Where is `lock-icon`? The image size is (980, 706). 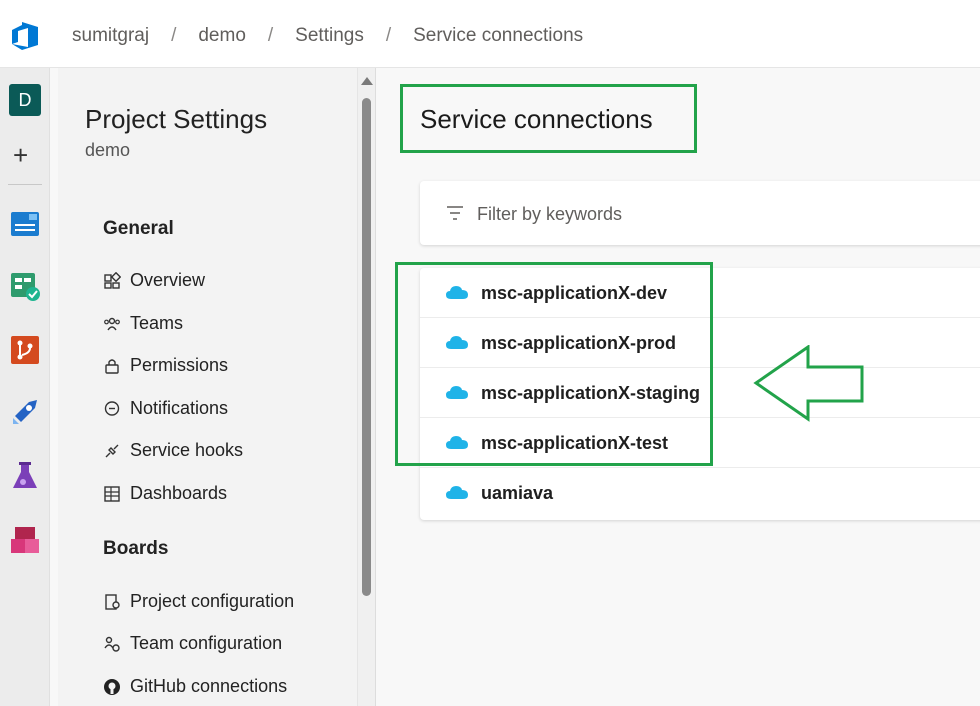
lock-icon is located at coordinates (112, 366).